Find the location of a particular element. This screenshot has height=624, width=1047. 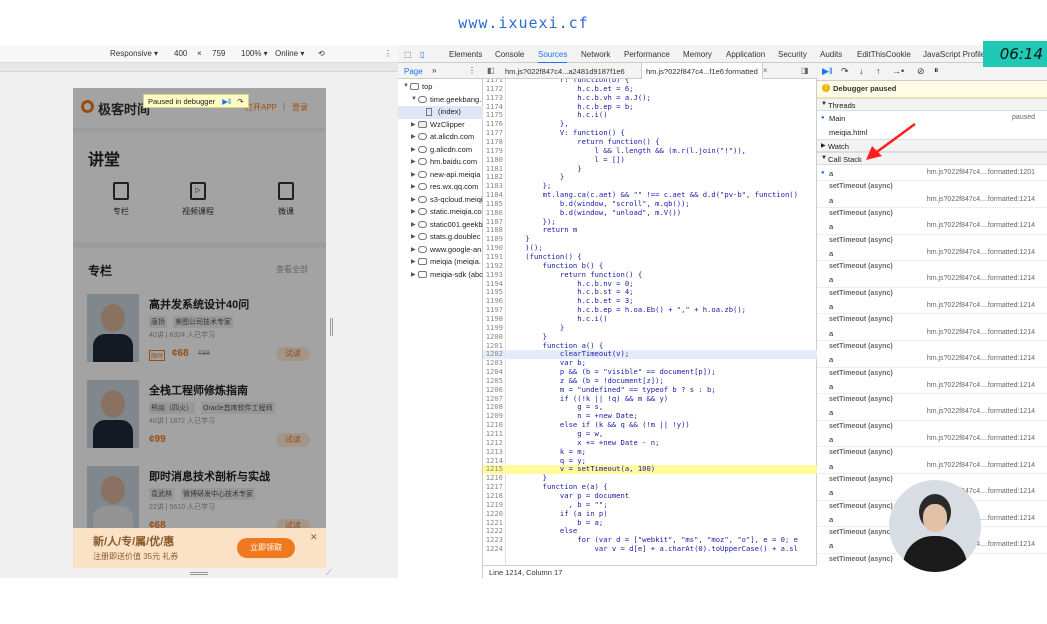

zoom-select: 100% ▾ is located at coordinates (254, 53).